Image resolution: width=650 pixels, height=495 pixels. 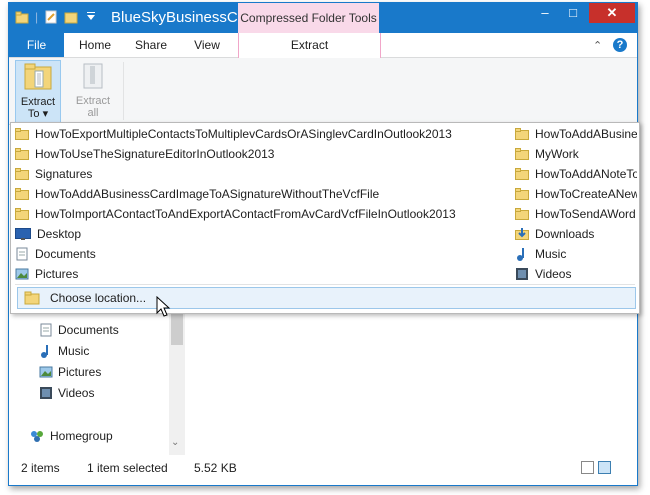 I want to click on nav-item-pictures: Pictures, so click(x=70, y=372).